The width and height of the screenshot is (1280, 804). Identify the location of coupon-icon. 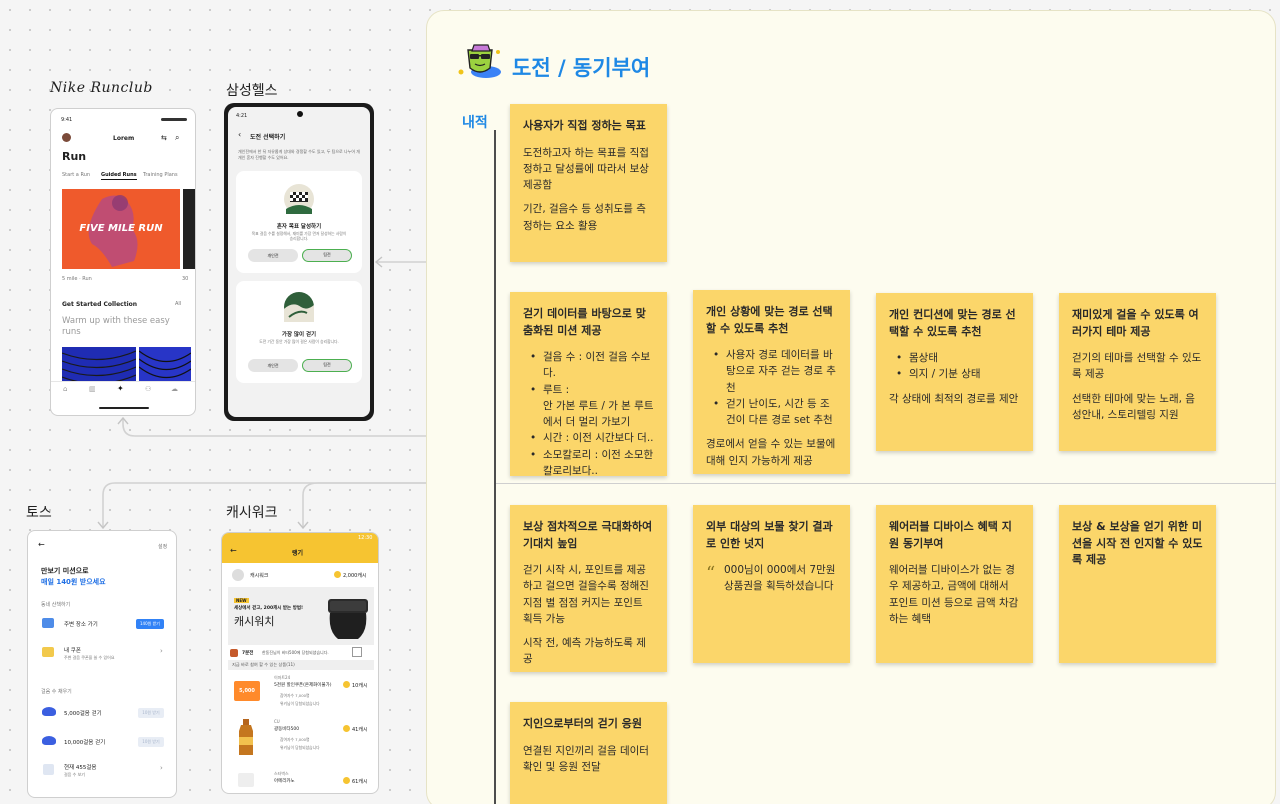
(48, 652).